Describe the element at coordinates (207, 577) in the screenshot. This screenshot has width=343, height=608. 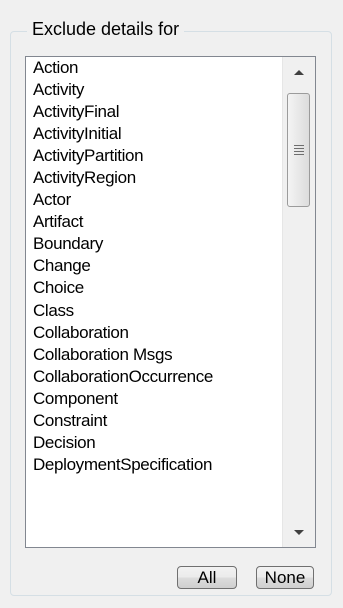
I see `select-all-button: All` at that location.